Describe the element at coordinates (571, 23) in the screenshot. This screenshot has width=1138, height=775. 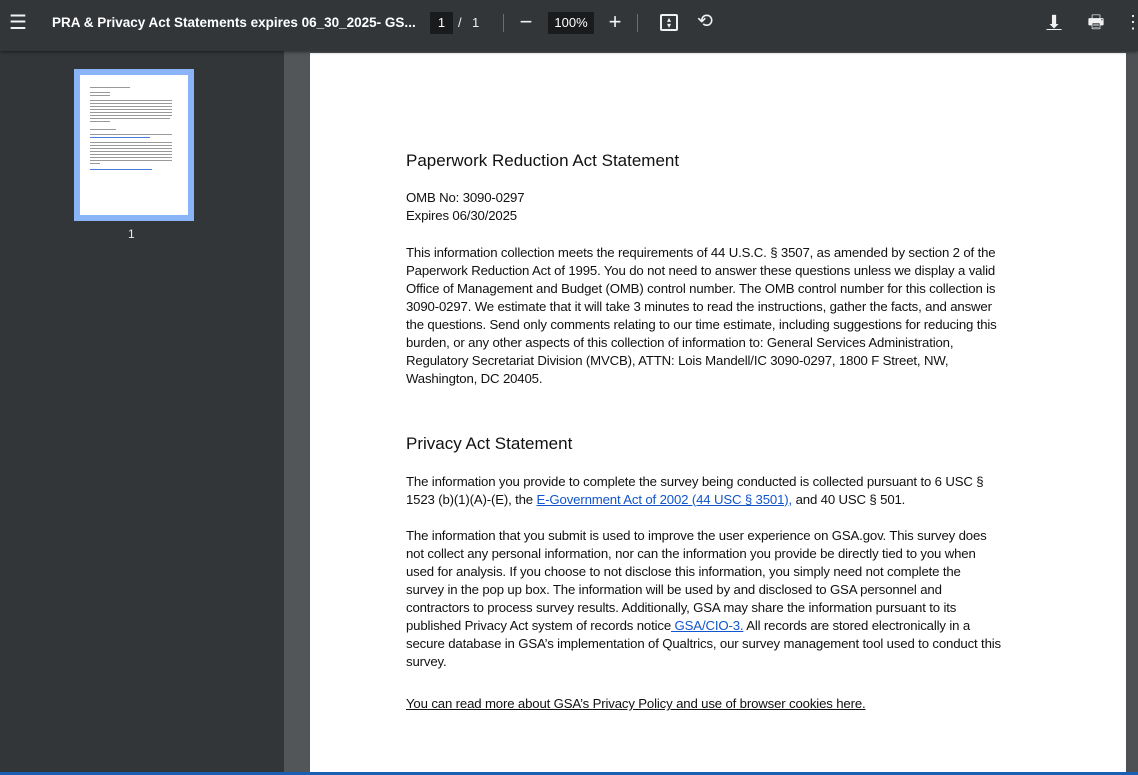
I see `zoom-level-input: 100%` at that location.